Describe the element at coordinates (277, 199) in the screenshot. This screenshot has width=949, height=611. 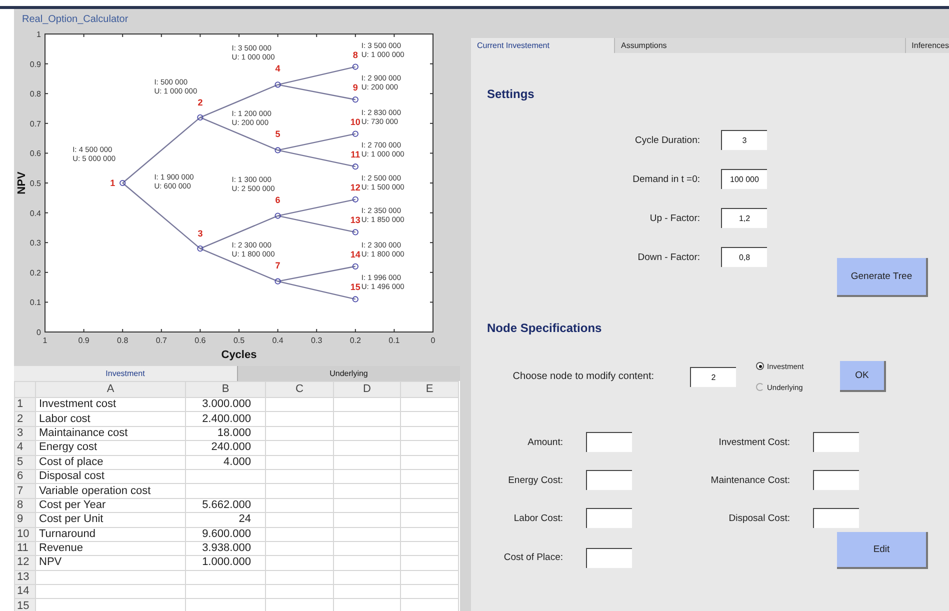
I see `node-number: 6` at that location.